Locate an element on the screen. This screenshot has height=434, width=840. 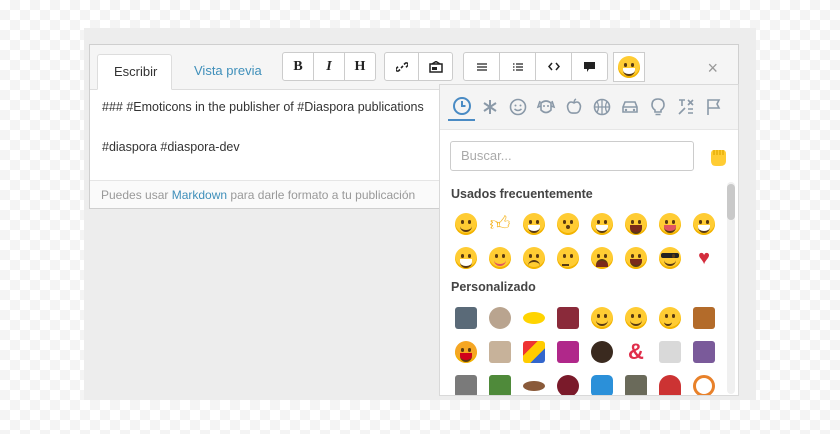
sunglasses-emoji is located at coordinates (670, 258).